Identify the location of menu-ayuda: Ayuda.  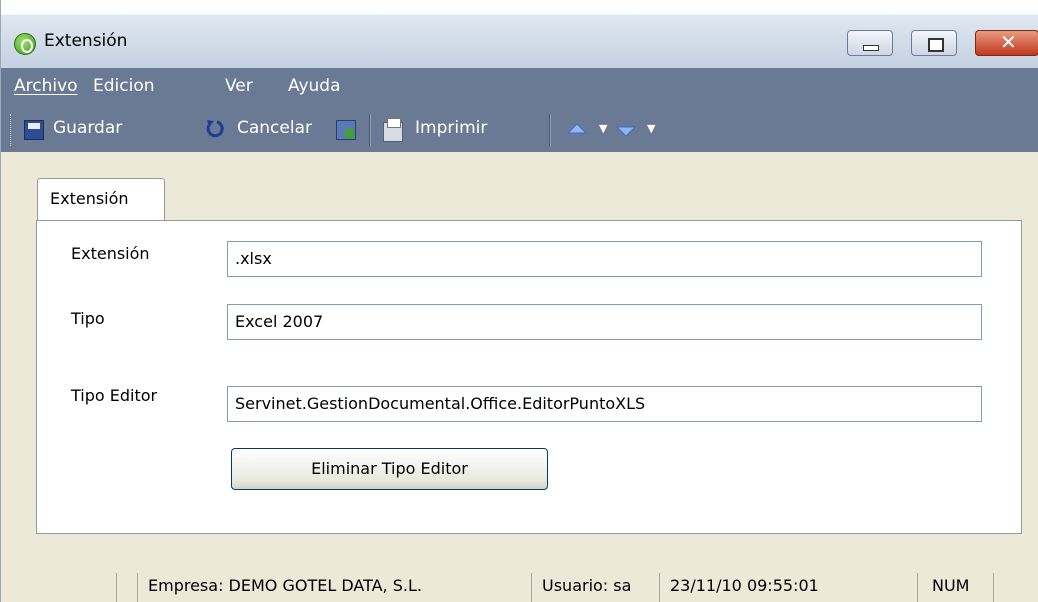
(314, 86).